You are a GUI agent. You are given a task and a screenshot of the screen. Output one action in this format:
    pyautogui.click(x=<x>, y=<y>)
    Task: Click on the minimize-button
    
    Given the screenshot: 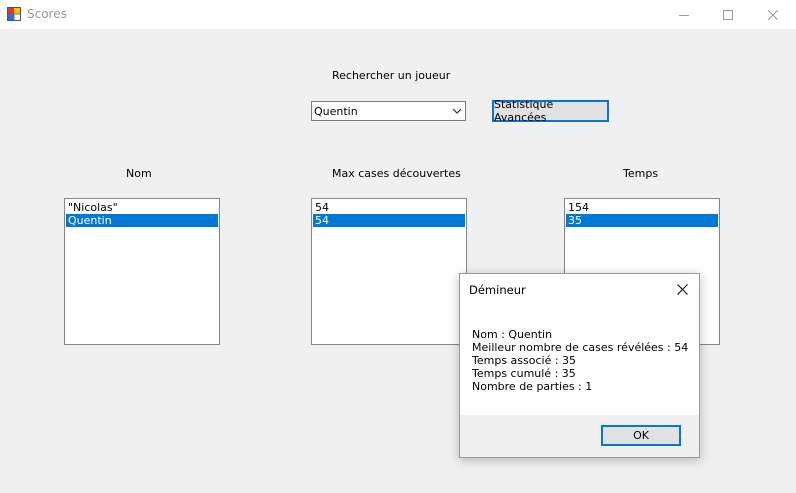 What is the action you would take?
    pyautogui.click(x=684, y=14)
    